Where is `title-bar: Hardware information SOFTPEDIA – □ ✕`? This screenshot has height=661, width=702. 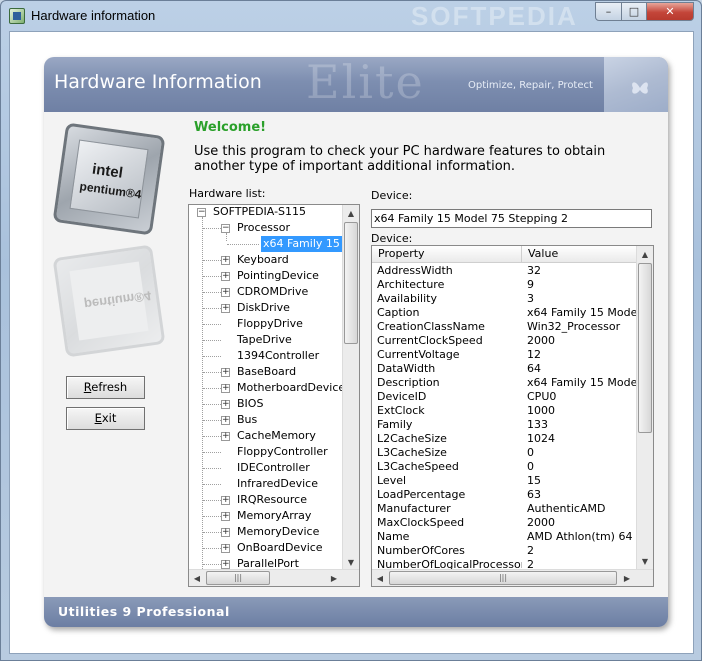
title-bar: Hardware information SOFTPEDIA – □ ✕ is located at coordinates (351, 16).